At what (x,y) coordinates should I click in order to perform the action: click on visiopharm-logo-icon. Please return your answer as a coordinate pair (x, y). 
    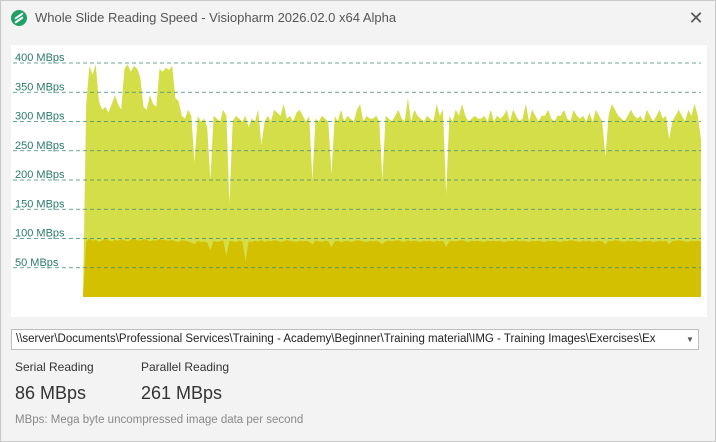
    Looking at the image, I should click on (19, 18).